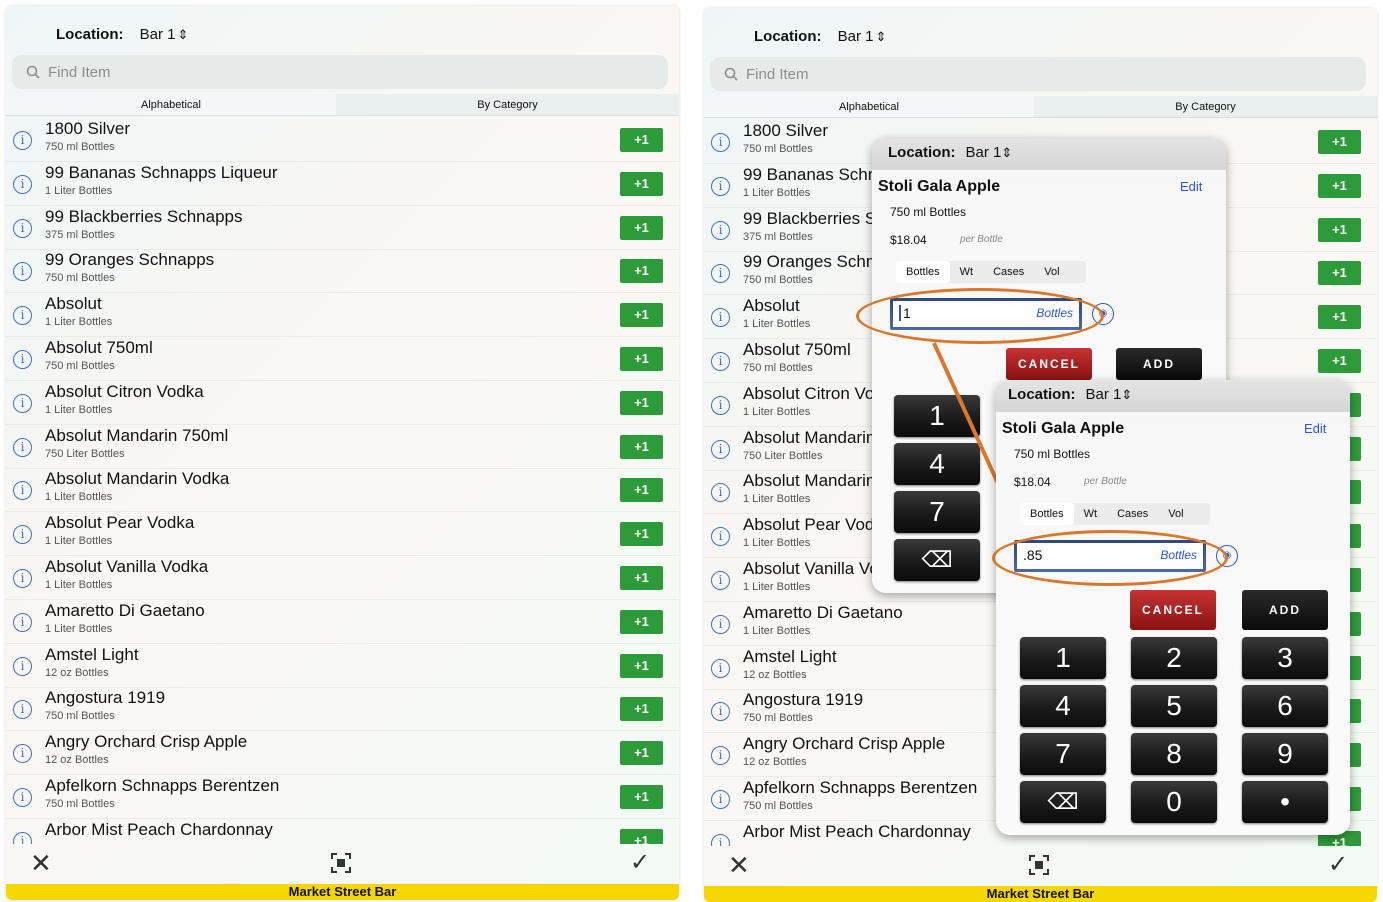 The image size is (1383, 902). What do you see at coordinates (342, 709) in the screenshot?
I see `list-item: i Angostura 1919 750 ml Bottles +1` at bounding box center [342, 709].